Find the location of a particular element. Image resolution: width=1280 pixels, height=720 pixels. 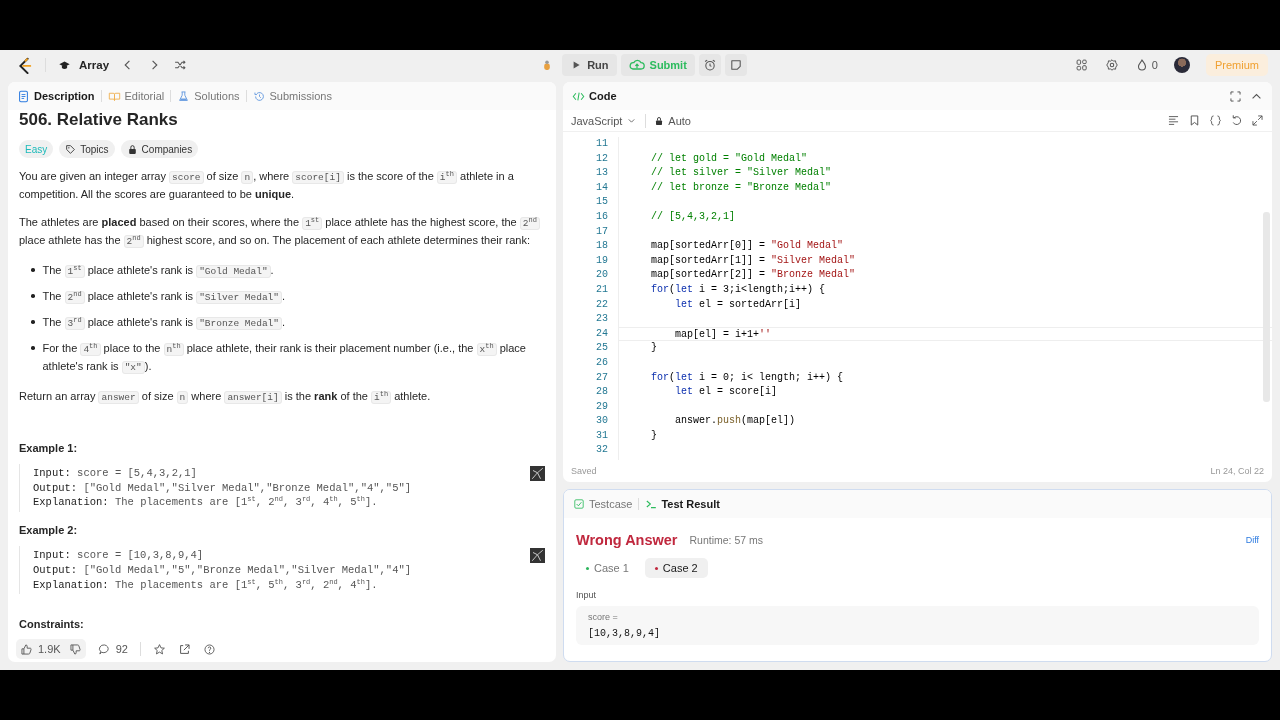

list-item: The 1$^{st}$ place athlete's rank is "Gold Medal" . is located at coordinates (158, 271).